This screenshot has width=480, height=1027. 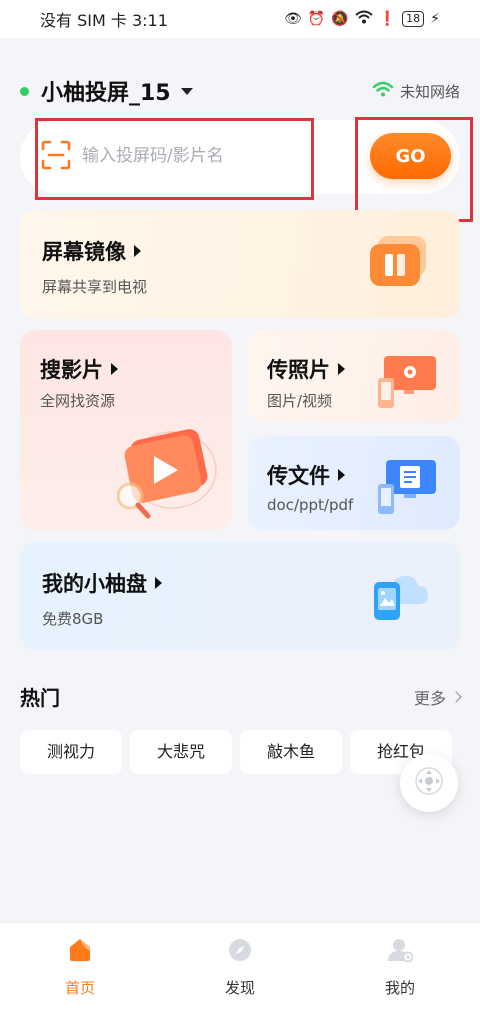 I want to click on search-movie-subtitle: 全网找资源, so click(x=78, y=401).